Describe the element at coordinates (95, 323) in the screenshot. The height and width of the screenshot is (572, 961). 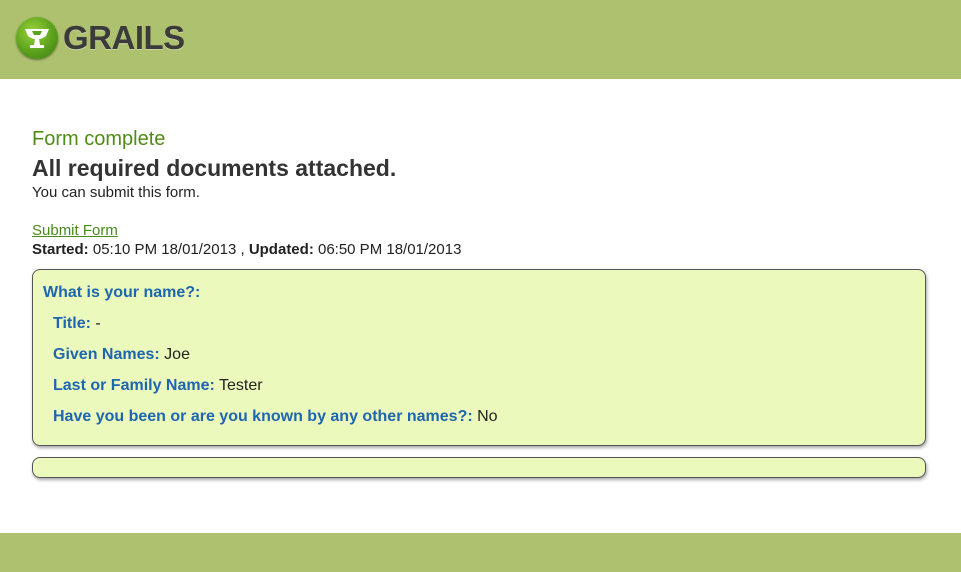
I see `field-value: -` at that location.